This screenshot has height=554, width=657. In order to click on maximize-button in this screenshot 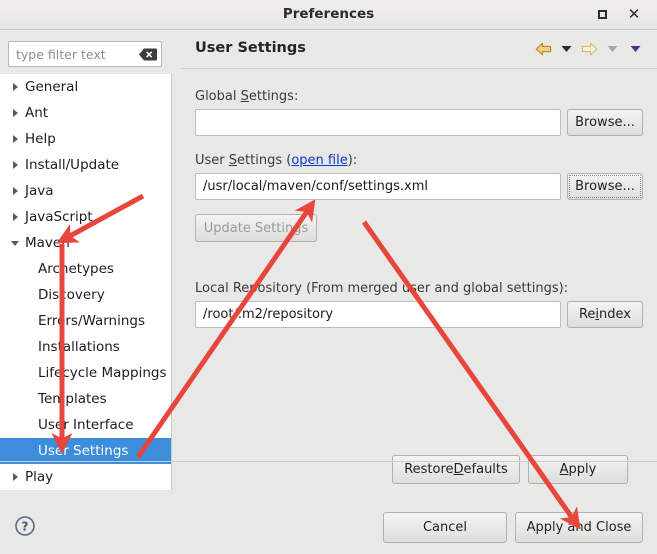, I will do `click(602, 14)`.